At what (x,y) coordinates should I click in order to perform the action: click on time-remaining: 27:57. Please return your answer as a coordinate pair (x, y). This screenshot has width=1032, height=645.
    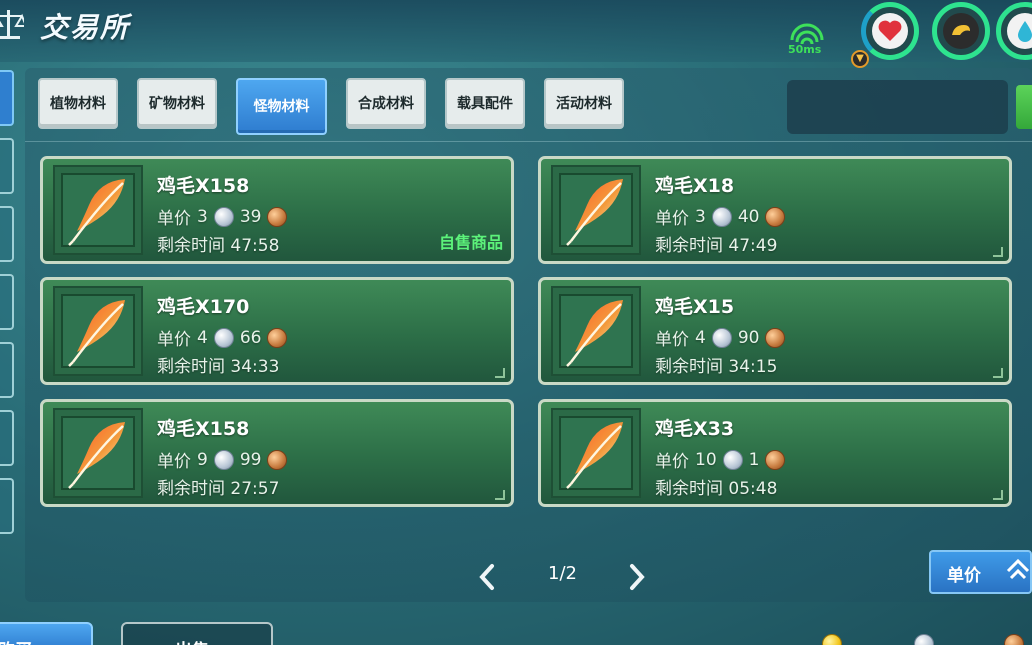
    Looking at the image, I should click on (255, 489).